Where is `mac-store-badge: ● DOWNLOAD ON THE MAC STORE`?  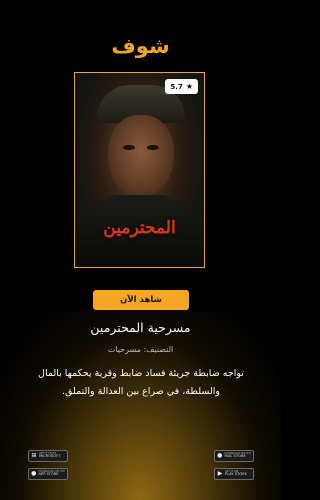
mac-store-badge: ● DOWNLOAD ON THE MAC STORE is located at coordinates (234, 456).